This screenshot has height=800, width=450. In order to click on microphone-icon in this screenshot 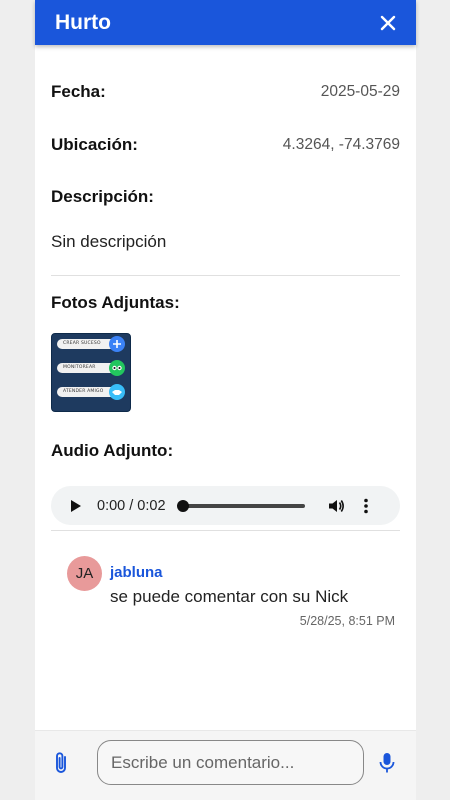, I will do `click(387, 763)`.